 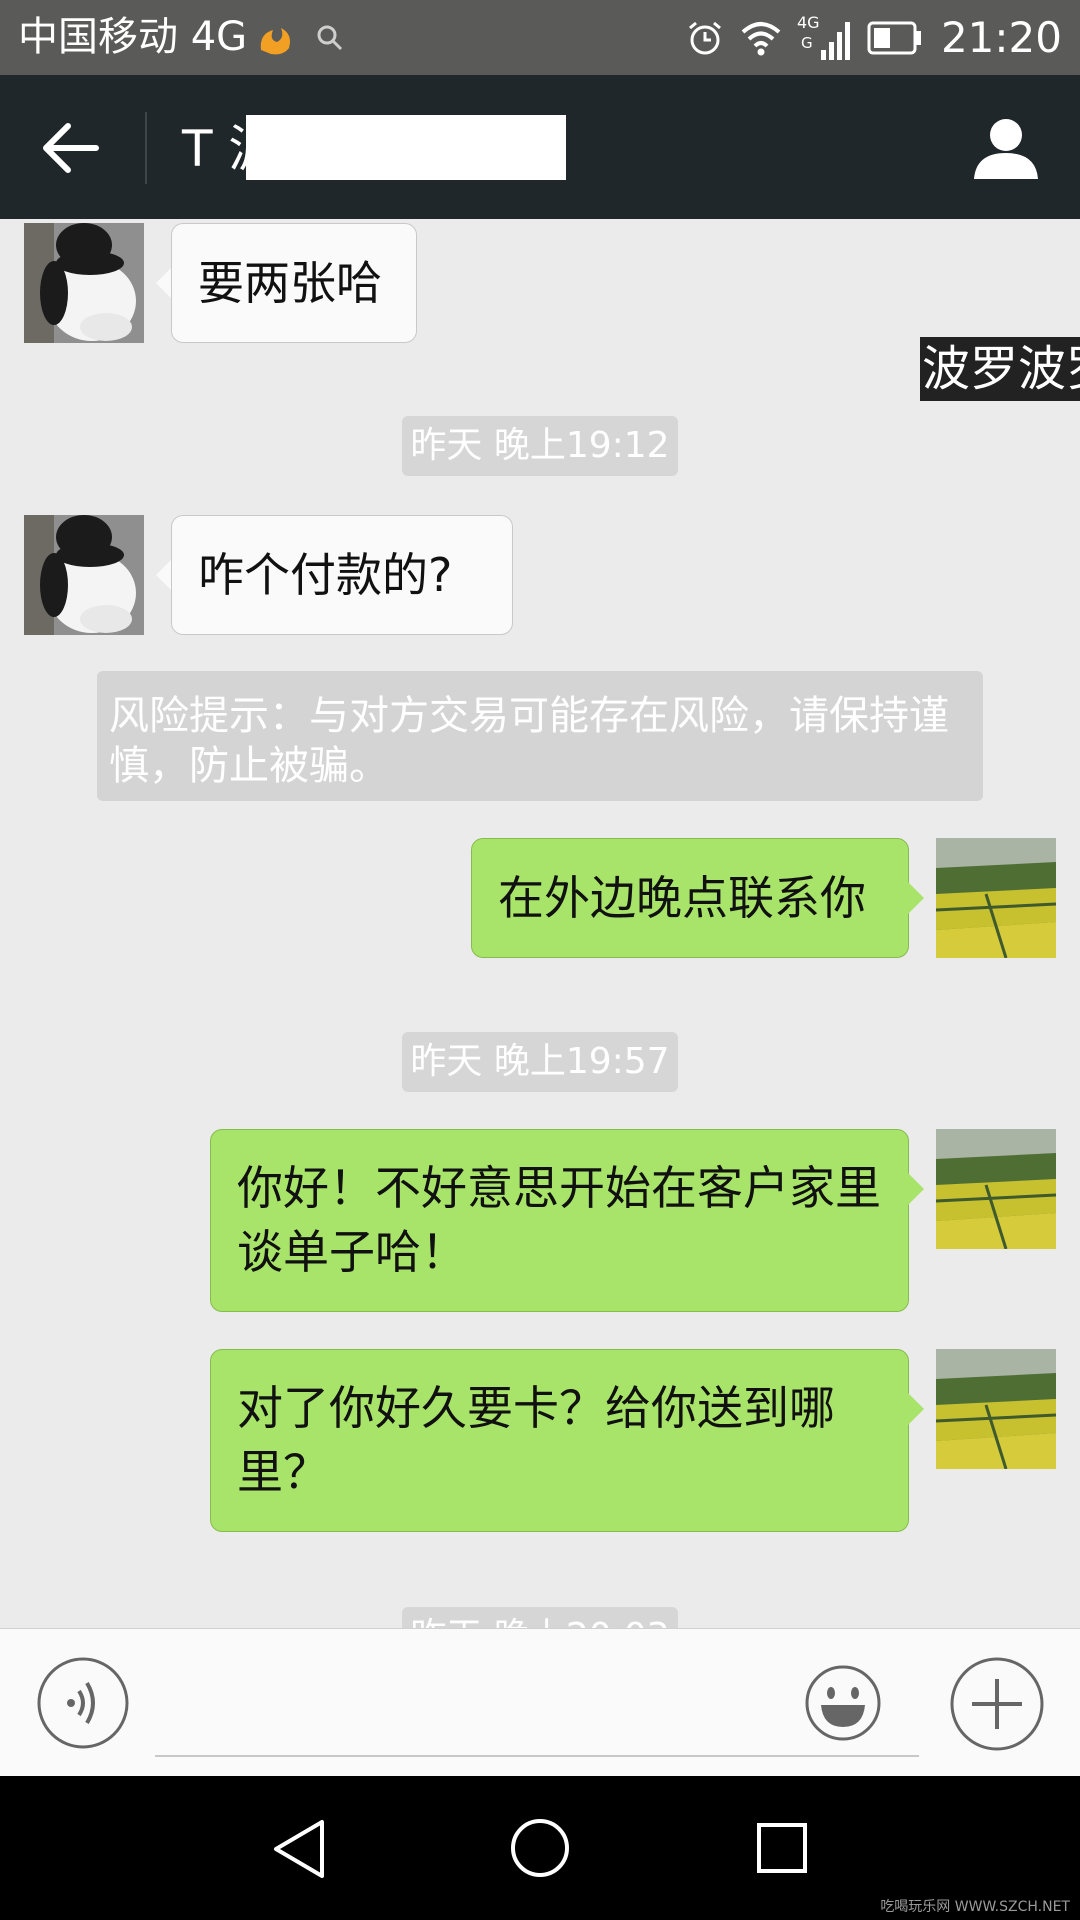 I want to click on message-text: 你好！不好意思开始在客户家里谈单子哈！, so click(x=559, y=1220).